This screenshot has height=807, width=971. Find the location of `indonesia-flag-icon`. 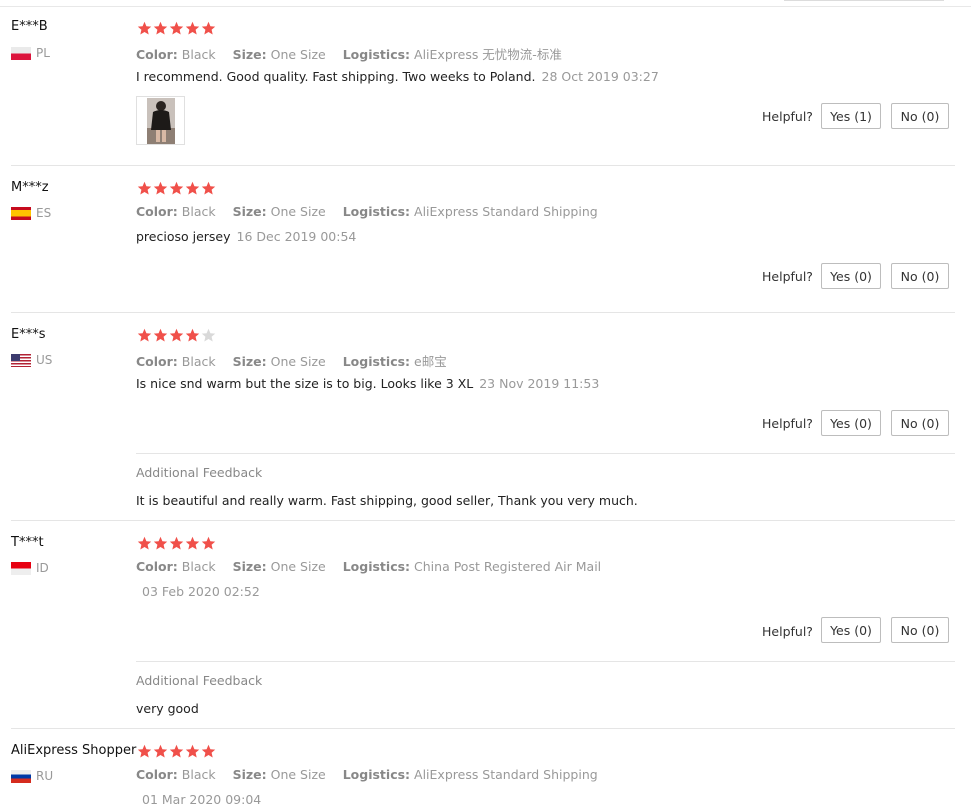

indonesia-flag-icon is located at coordinates (21, 568).